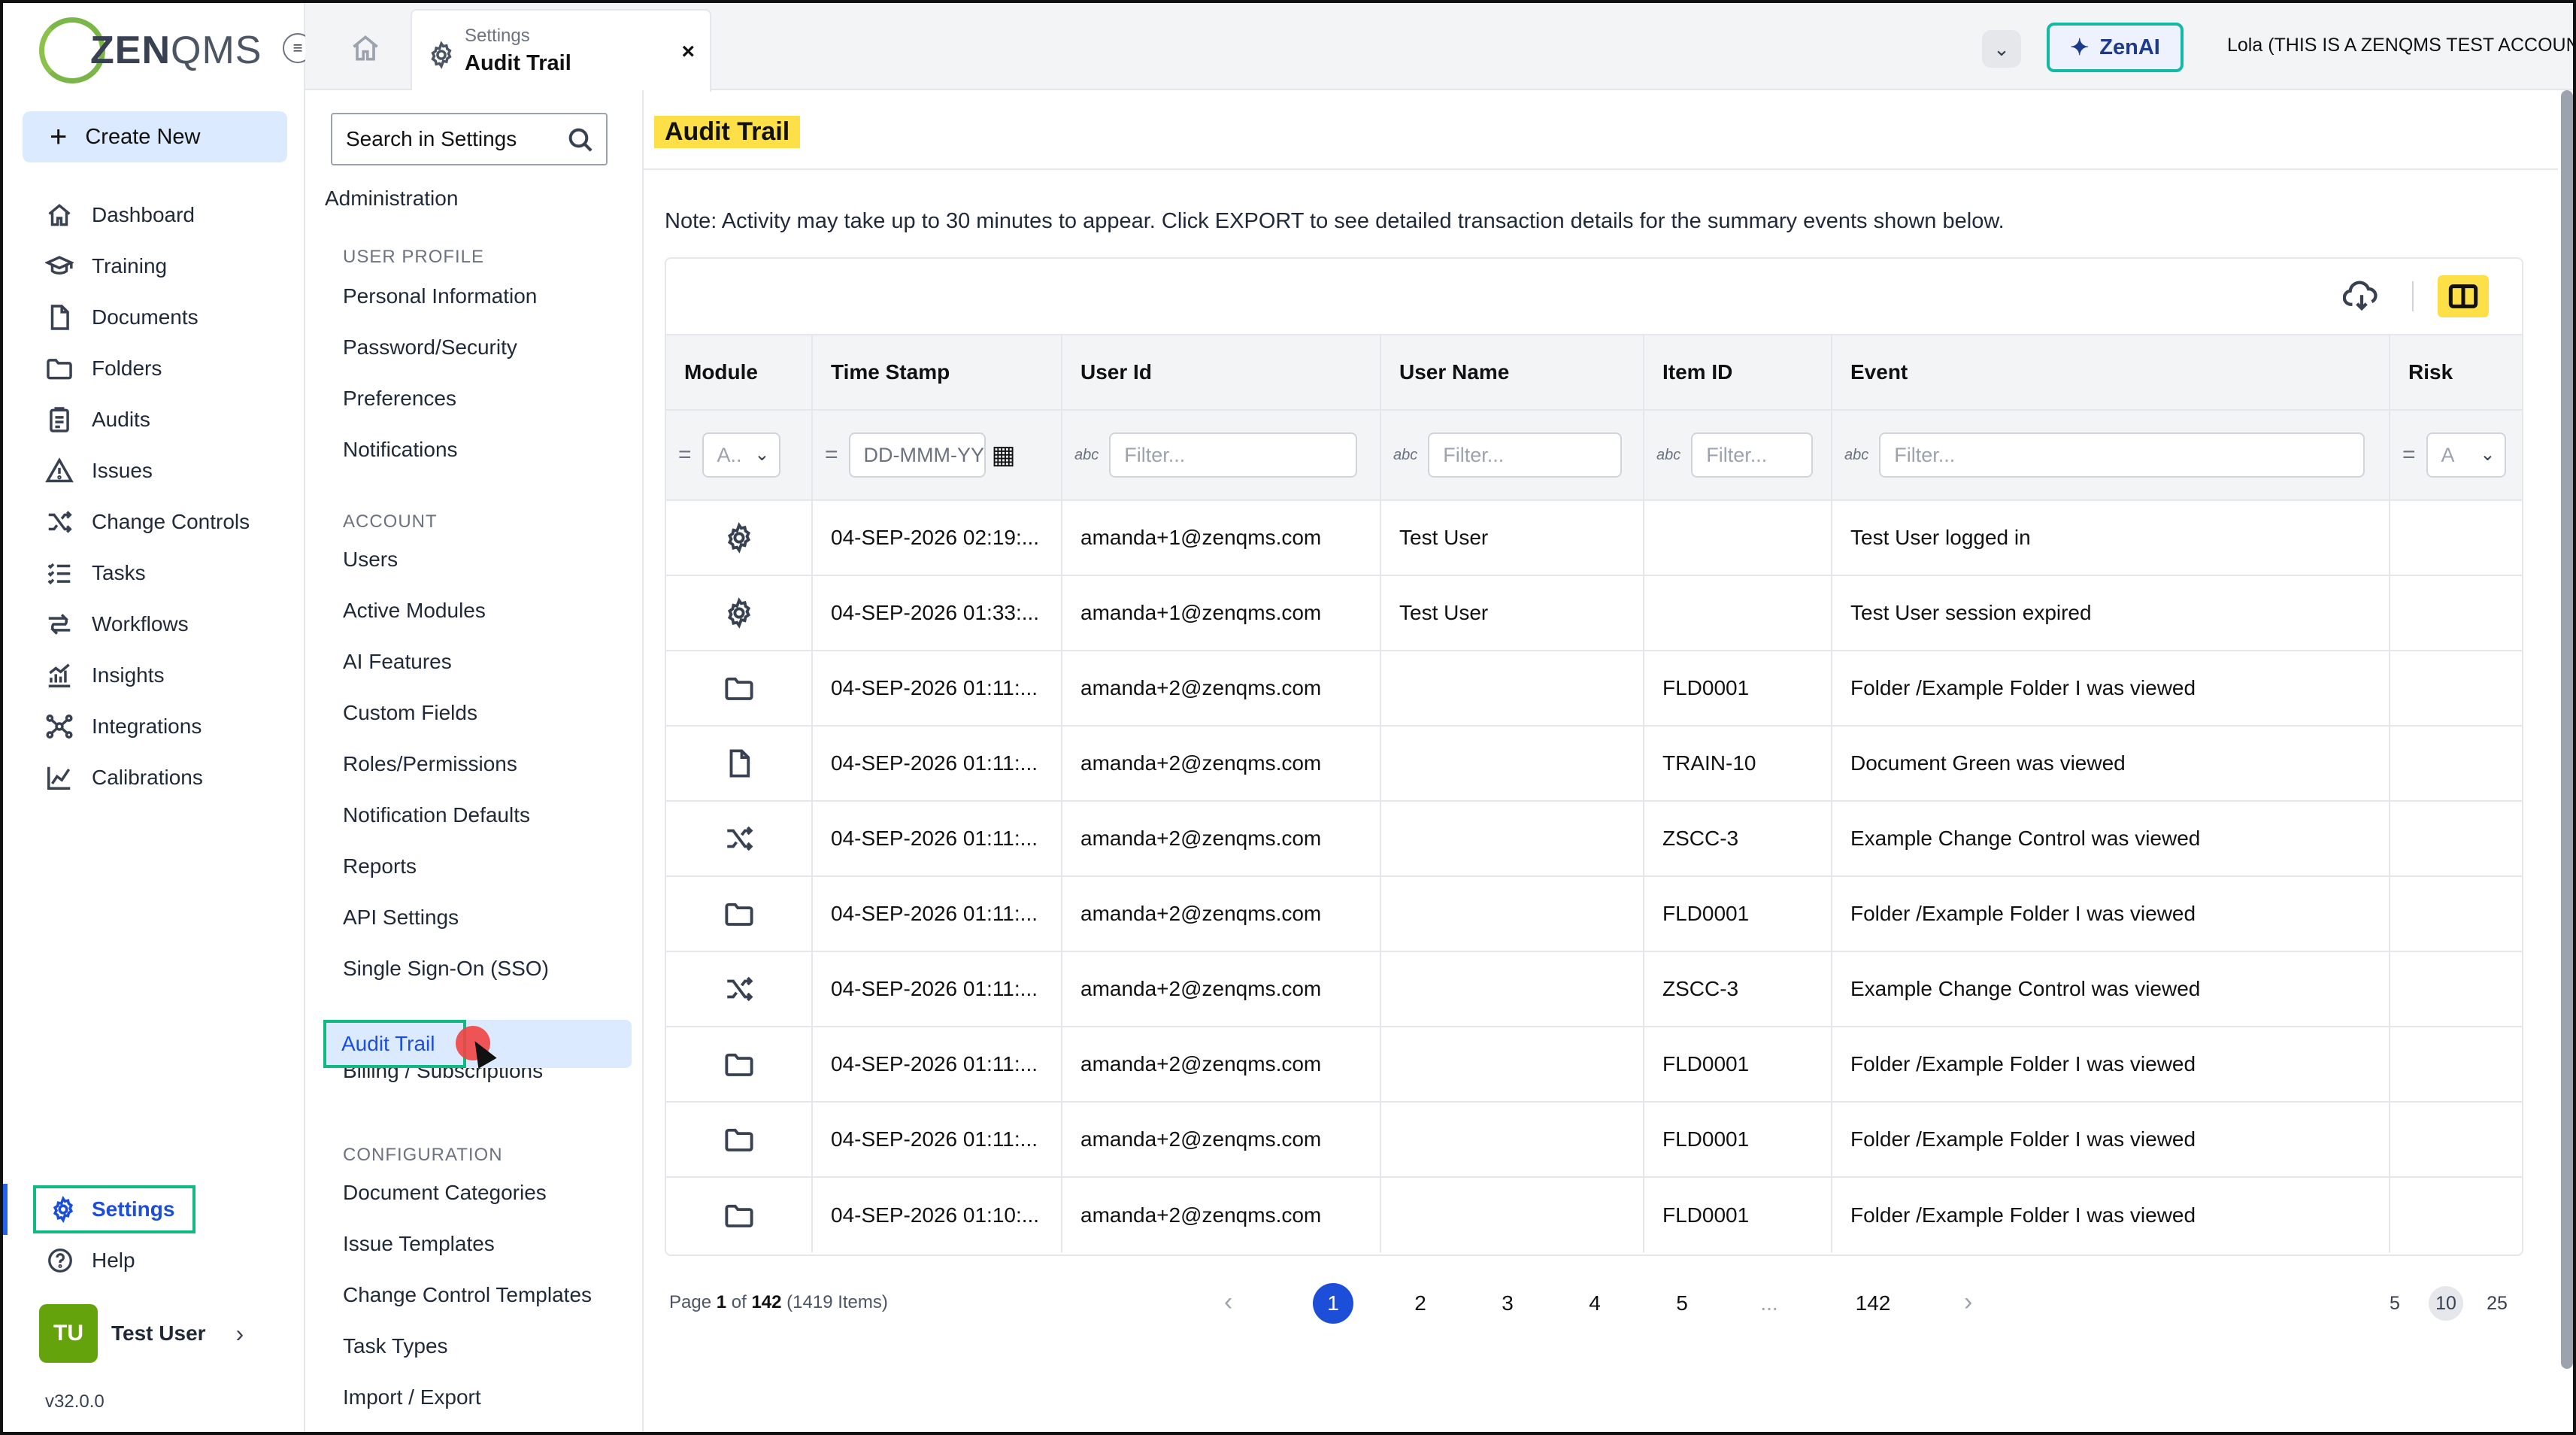 This screenshot has width=2576, height=1435. What do you see at coordinates (395, 1346) in the screenshot?
I see `settings-item-task-types: Task Types` at bounding box center [395, 1346].